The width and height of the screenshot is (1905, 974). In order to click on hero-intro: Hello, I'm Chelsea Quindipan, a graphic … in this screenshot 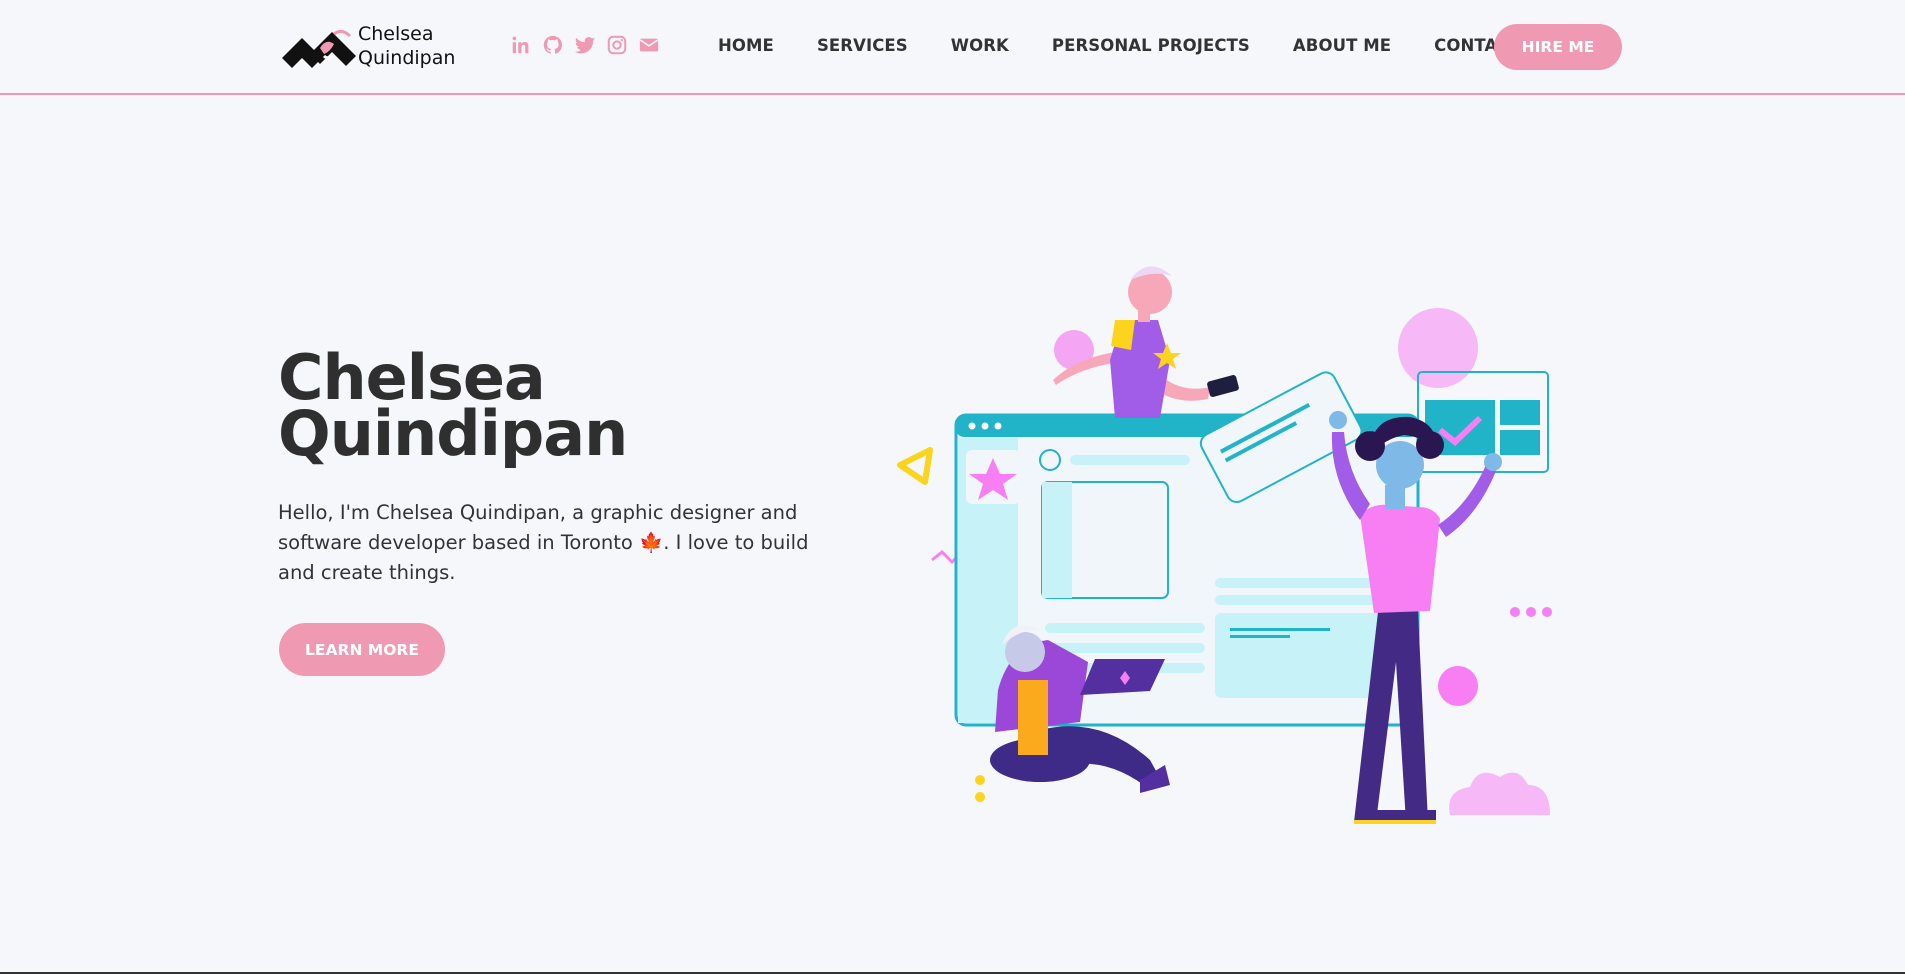, I will do `click(543, 542)`.